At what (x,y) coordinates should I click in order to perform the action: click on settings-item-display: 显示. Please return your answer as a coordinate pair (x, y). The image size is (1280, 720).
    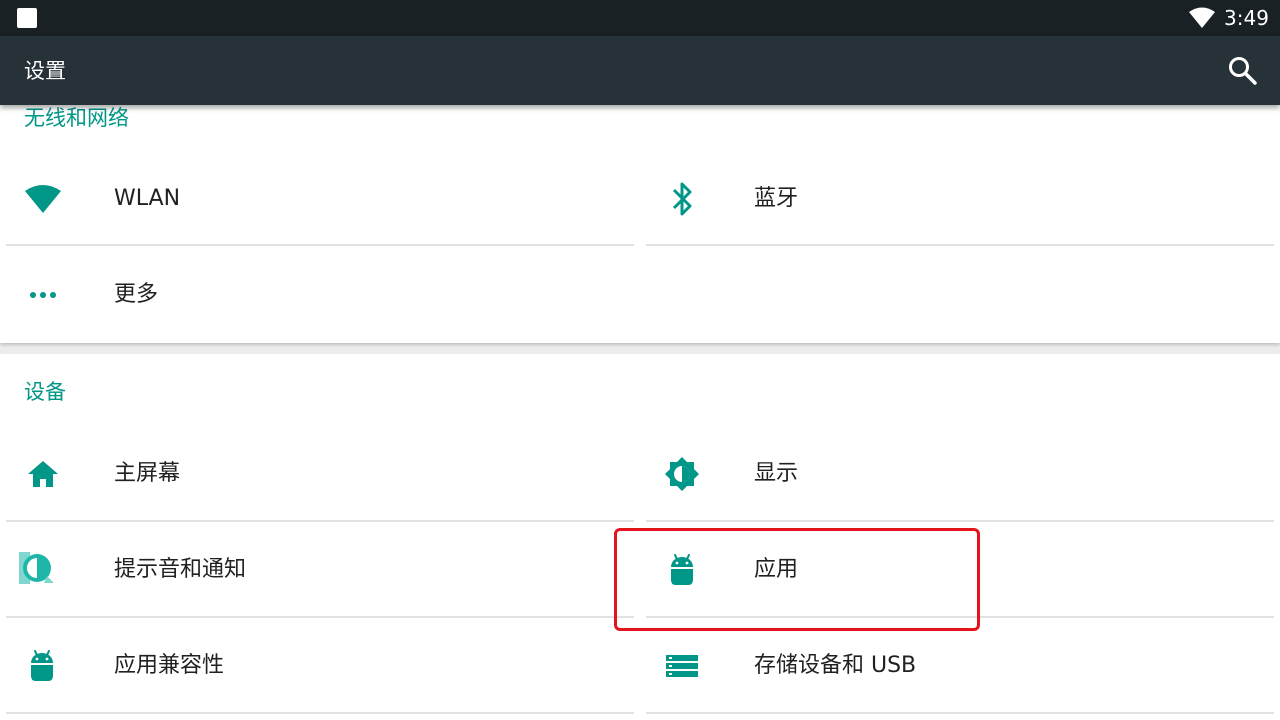
    Looking at the image, I should click on (960, 474).